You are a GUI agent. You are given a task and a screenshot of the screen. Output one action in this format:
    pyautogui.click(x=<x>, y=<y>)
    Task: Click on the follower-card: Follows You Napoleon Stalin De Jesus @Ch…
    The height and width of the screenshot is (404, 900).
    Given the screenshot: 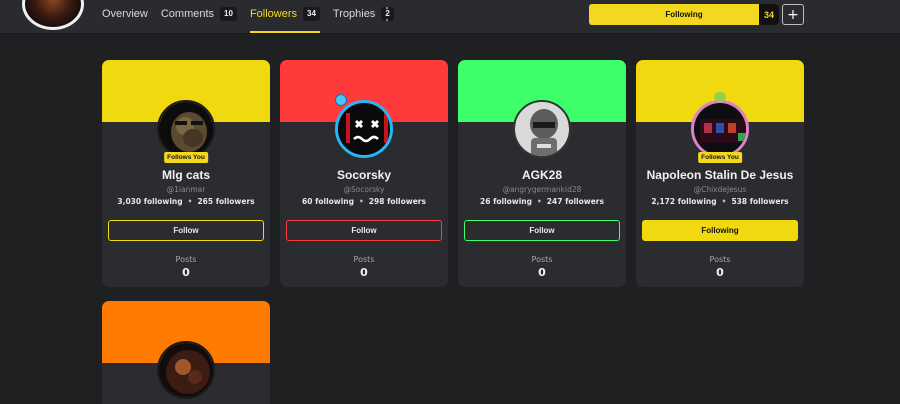 What is the action you would take?
    pyautogui.click(x=720, y=173)
    